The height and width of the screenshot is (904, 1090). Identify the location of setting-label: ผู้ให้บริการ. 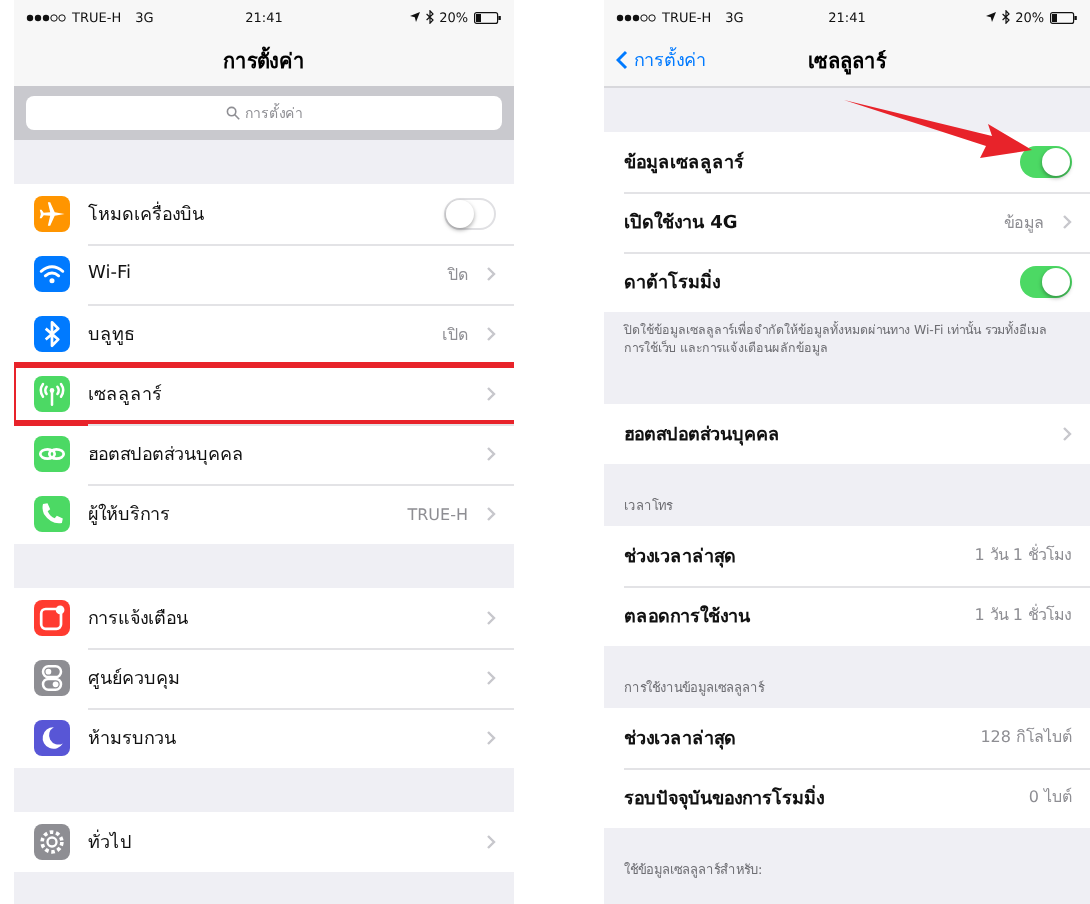
(239, 514).